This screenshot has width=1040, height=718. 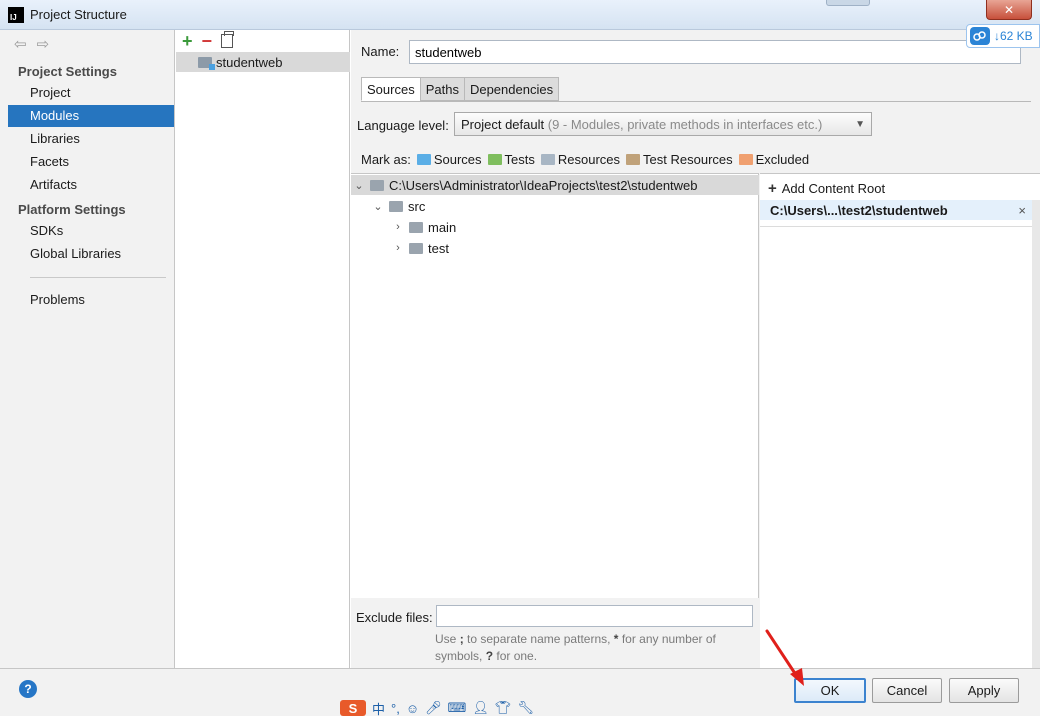 I want to click on mark-as-tests-button: Tests, so click(x=511, y=159).